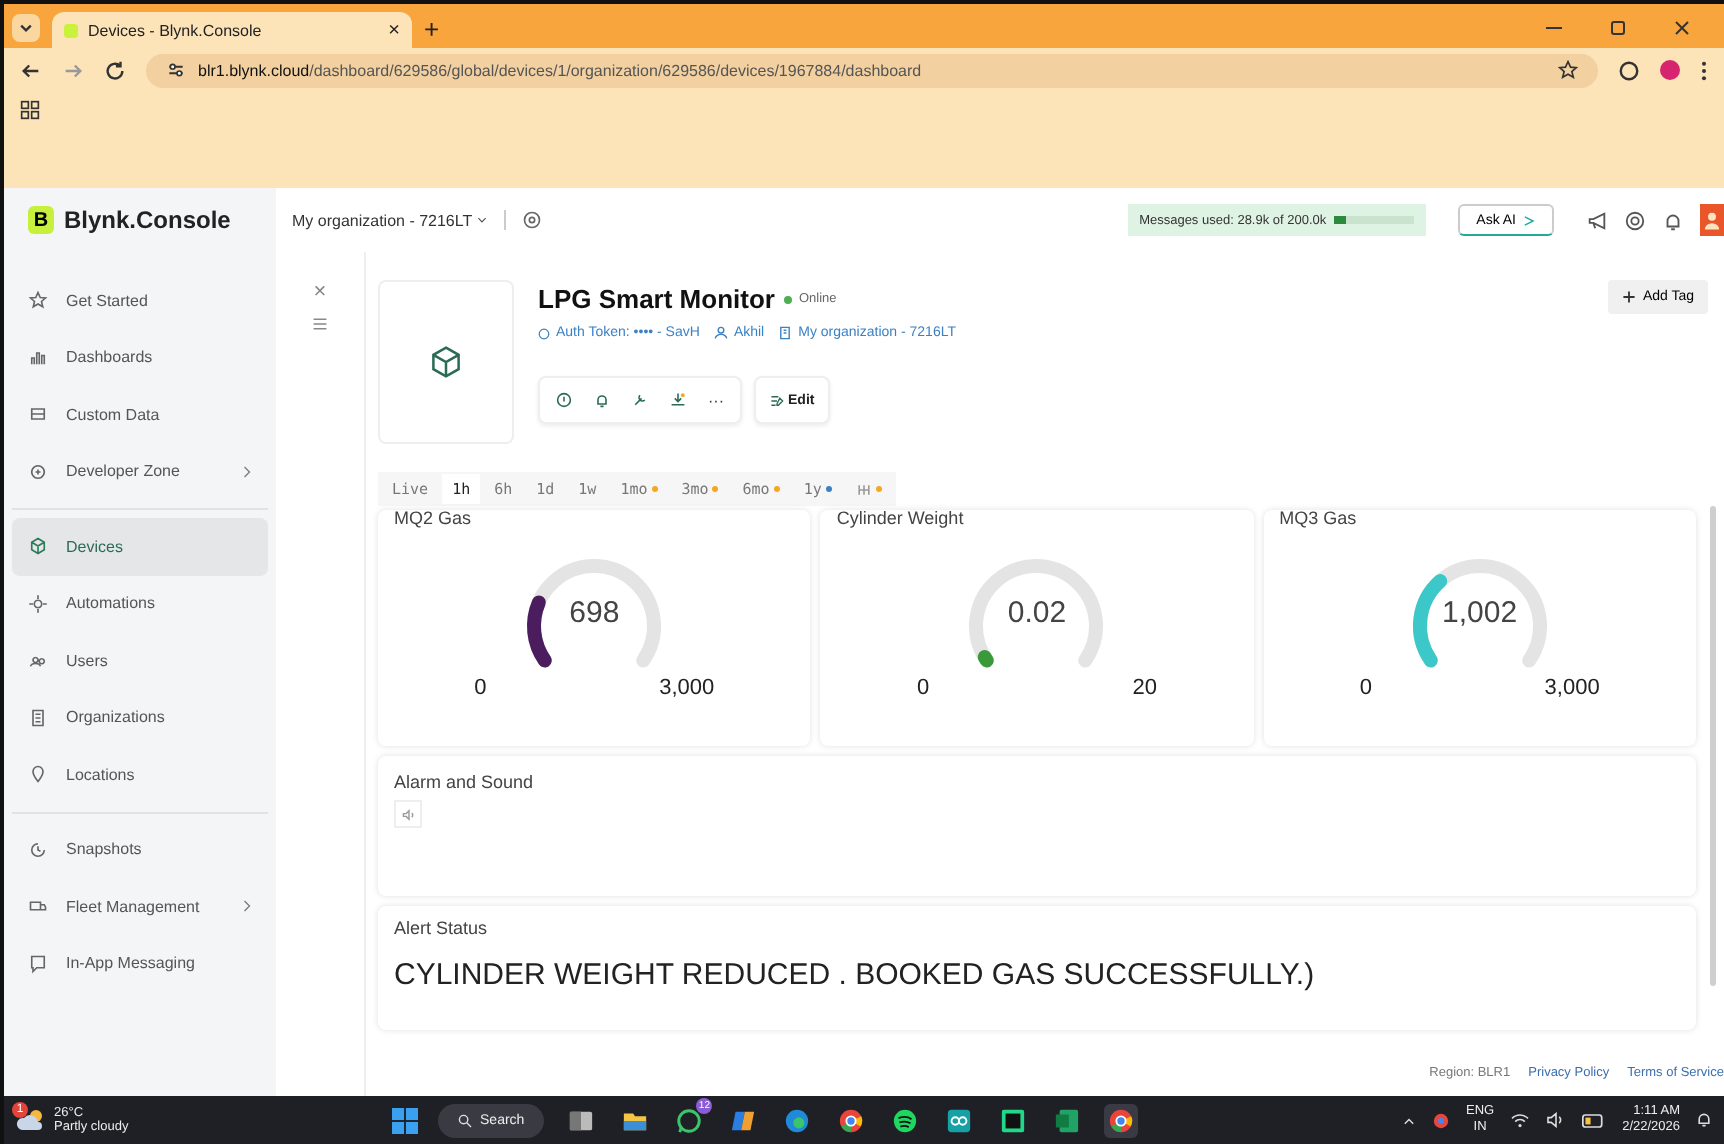 The width and height of the screenshot is (1724, 1144). What do you see at coordinates (405, 1120) in the screenshot?
I see `start-icon` at bounding box center [405, 1120].